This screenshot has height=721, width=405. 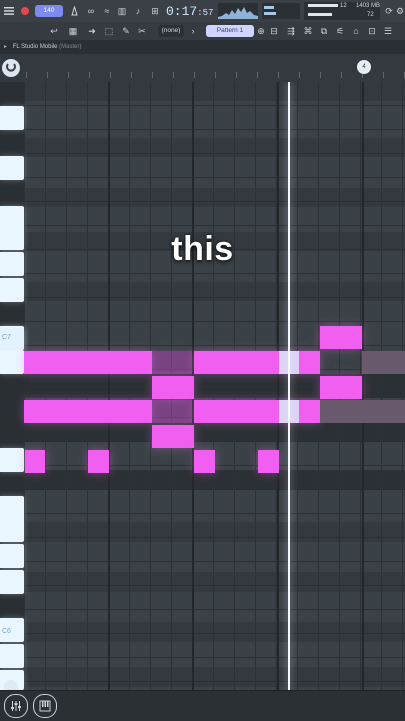 What do you see at coordinates (400, 11) in the screenshot?
I see `settings-icon: ⚙` at bounding box center [400, 11].